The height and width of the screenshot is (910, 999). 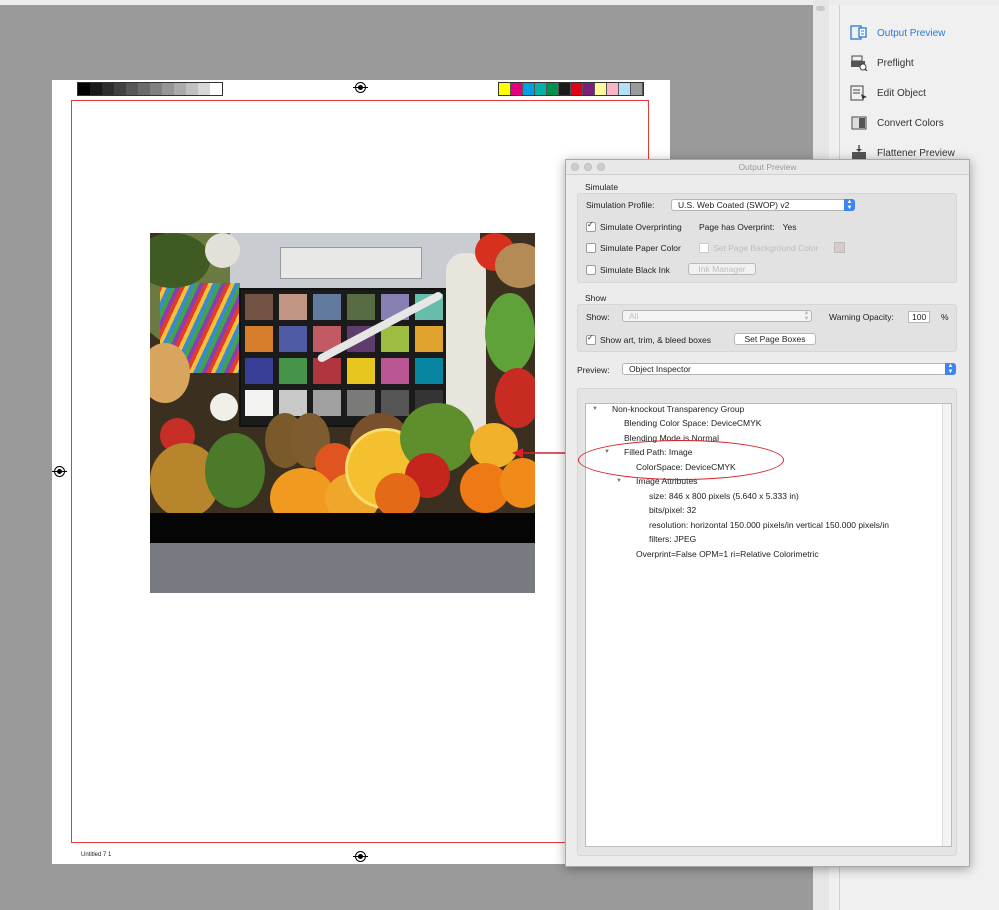 I want to click on annotation-ellipse, so click(x=681, y=460).